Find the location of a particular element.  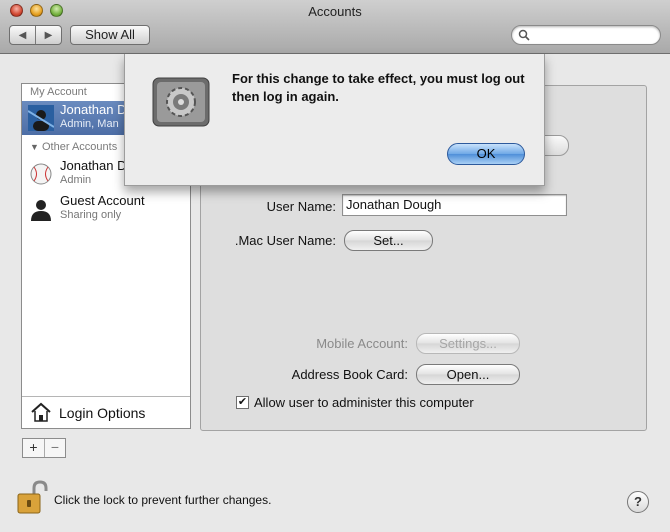

guest-user-icon is located at coordinates (41, 209).